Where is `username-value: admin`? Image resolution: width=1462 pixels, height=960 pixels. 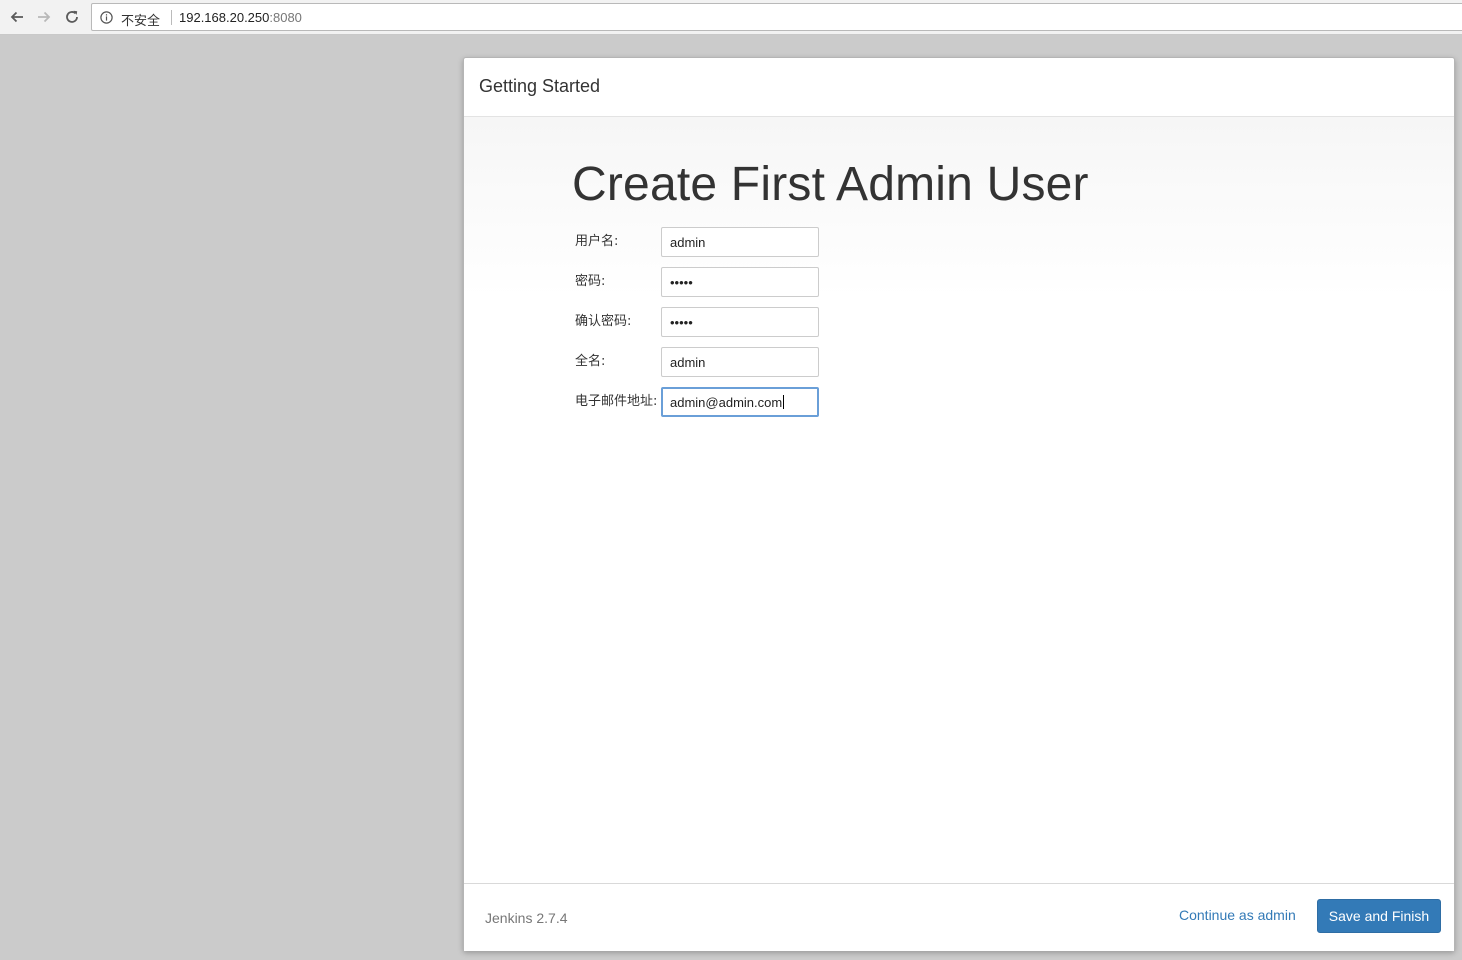
username-value: admin is located at coordinates (688, 242).